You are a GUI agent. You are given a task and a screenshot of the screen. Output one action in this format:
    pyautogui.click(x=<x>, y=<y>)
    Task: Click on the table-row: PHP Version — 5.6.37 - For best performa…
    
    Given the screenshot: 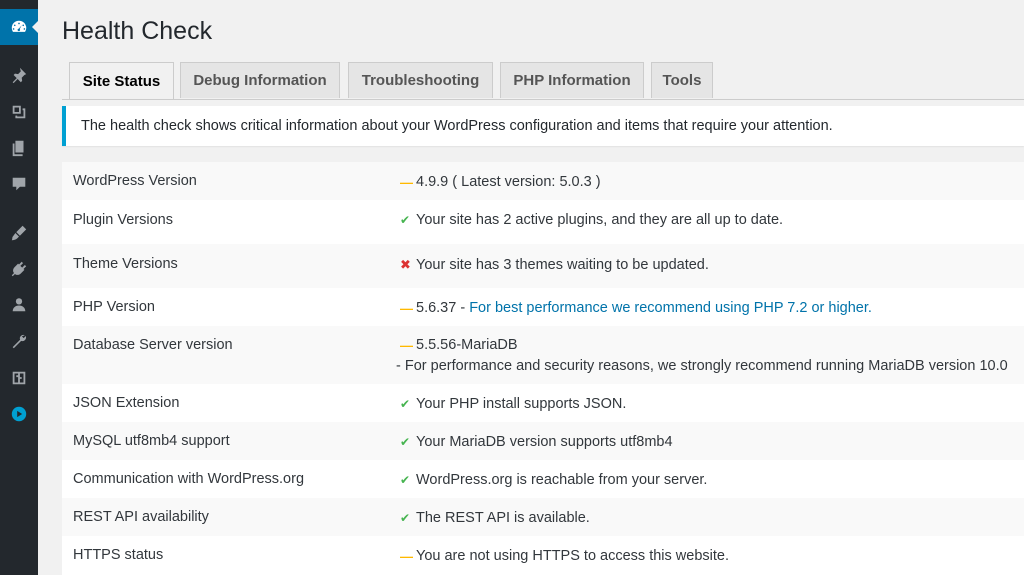 What is the action you would take?
    pyautogui.click(x=543, y=307)
    